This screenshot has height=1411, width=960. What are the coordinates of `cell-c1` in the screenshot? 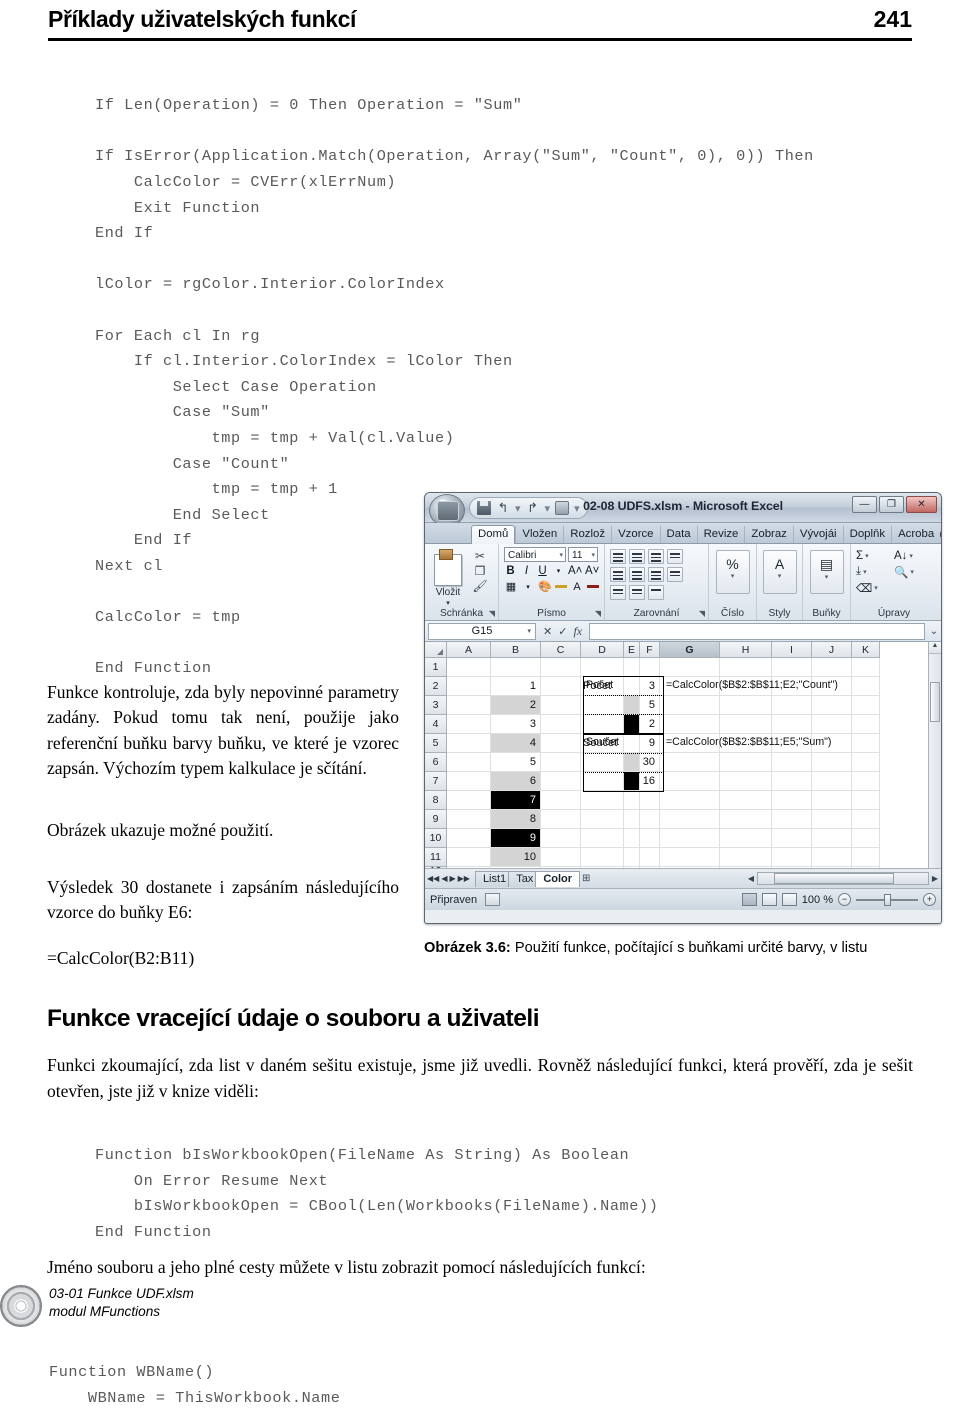 It's located at (561, 667).